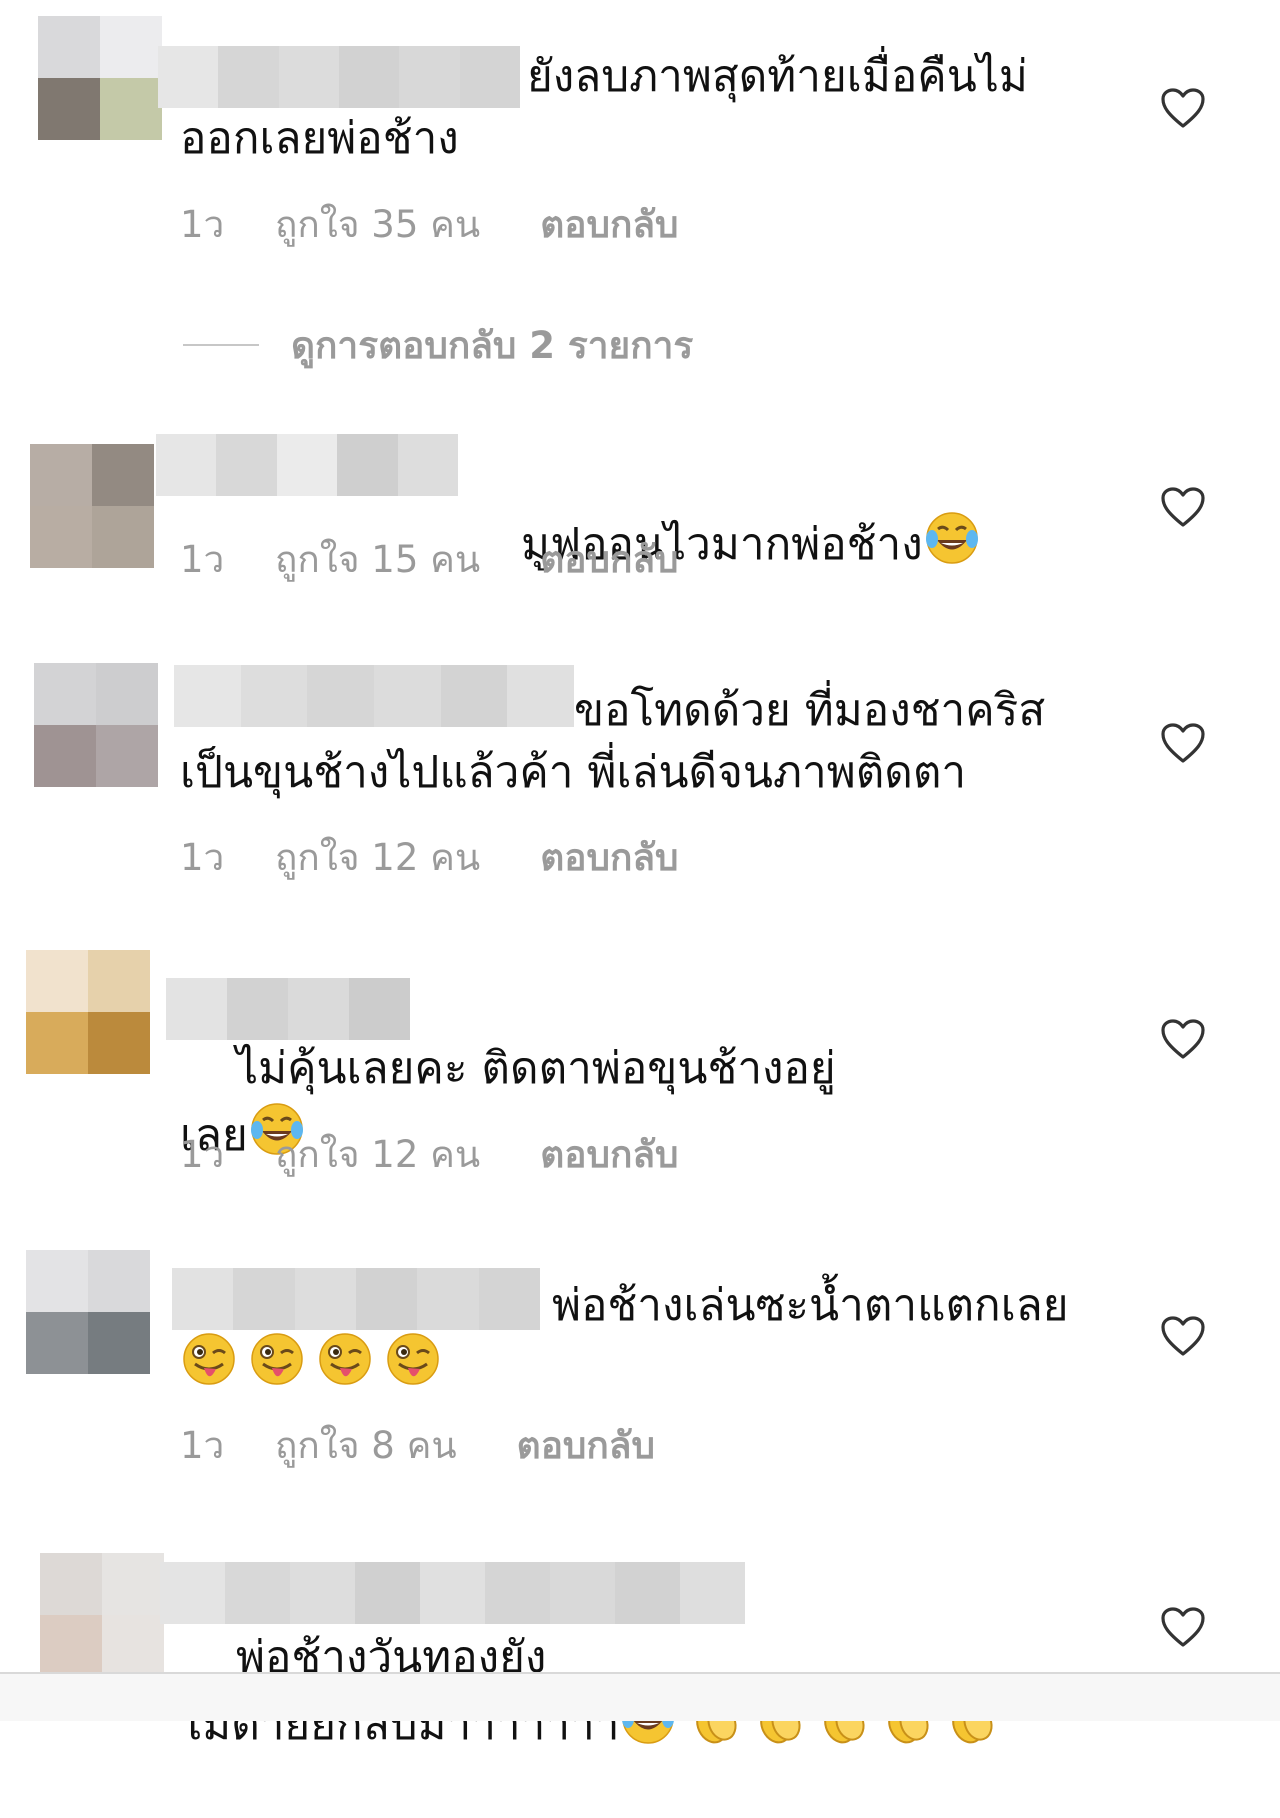  Describe the element at coordinates (604, 107) in the screenshot. I see `comment-text: ยังลบภาพสุดท้ายเมื่อคืนไม่ ออกเลยพ่อช้าง` at that location.